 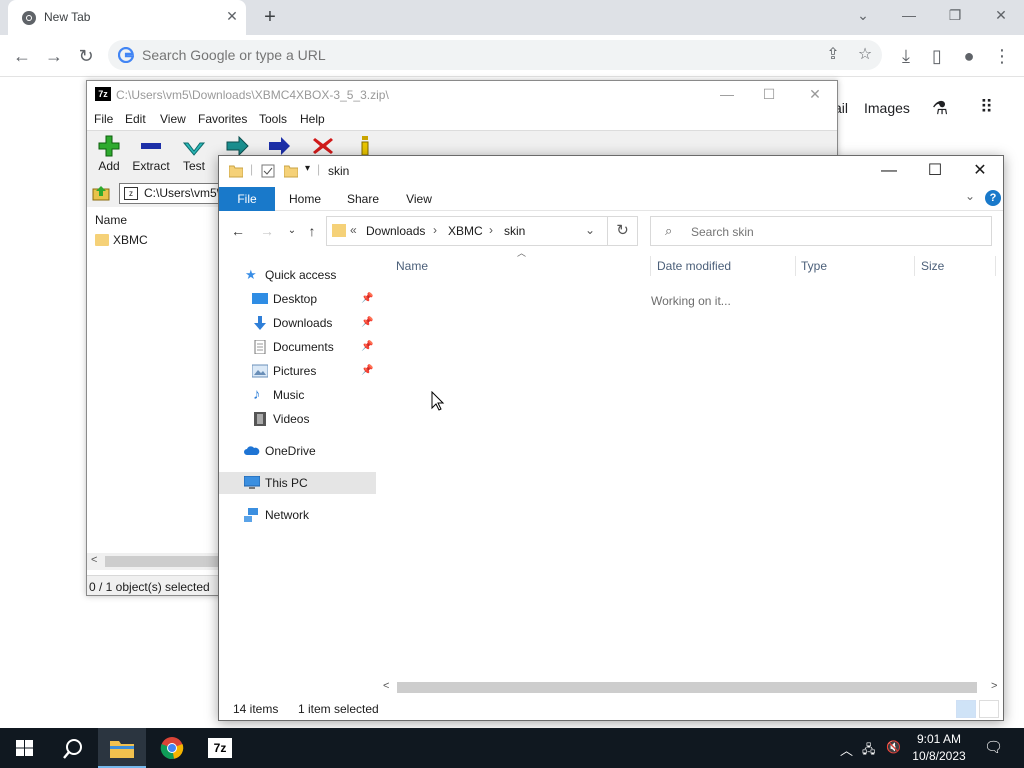 What do you see at coordinates (194, 157) in the screenshot?
I see `test-button: Test` at bounding box center [194, 157].